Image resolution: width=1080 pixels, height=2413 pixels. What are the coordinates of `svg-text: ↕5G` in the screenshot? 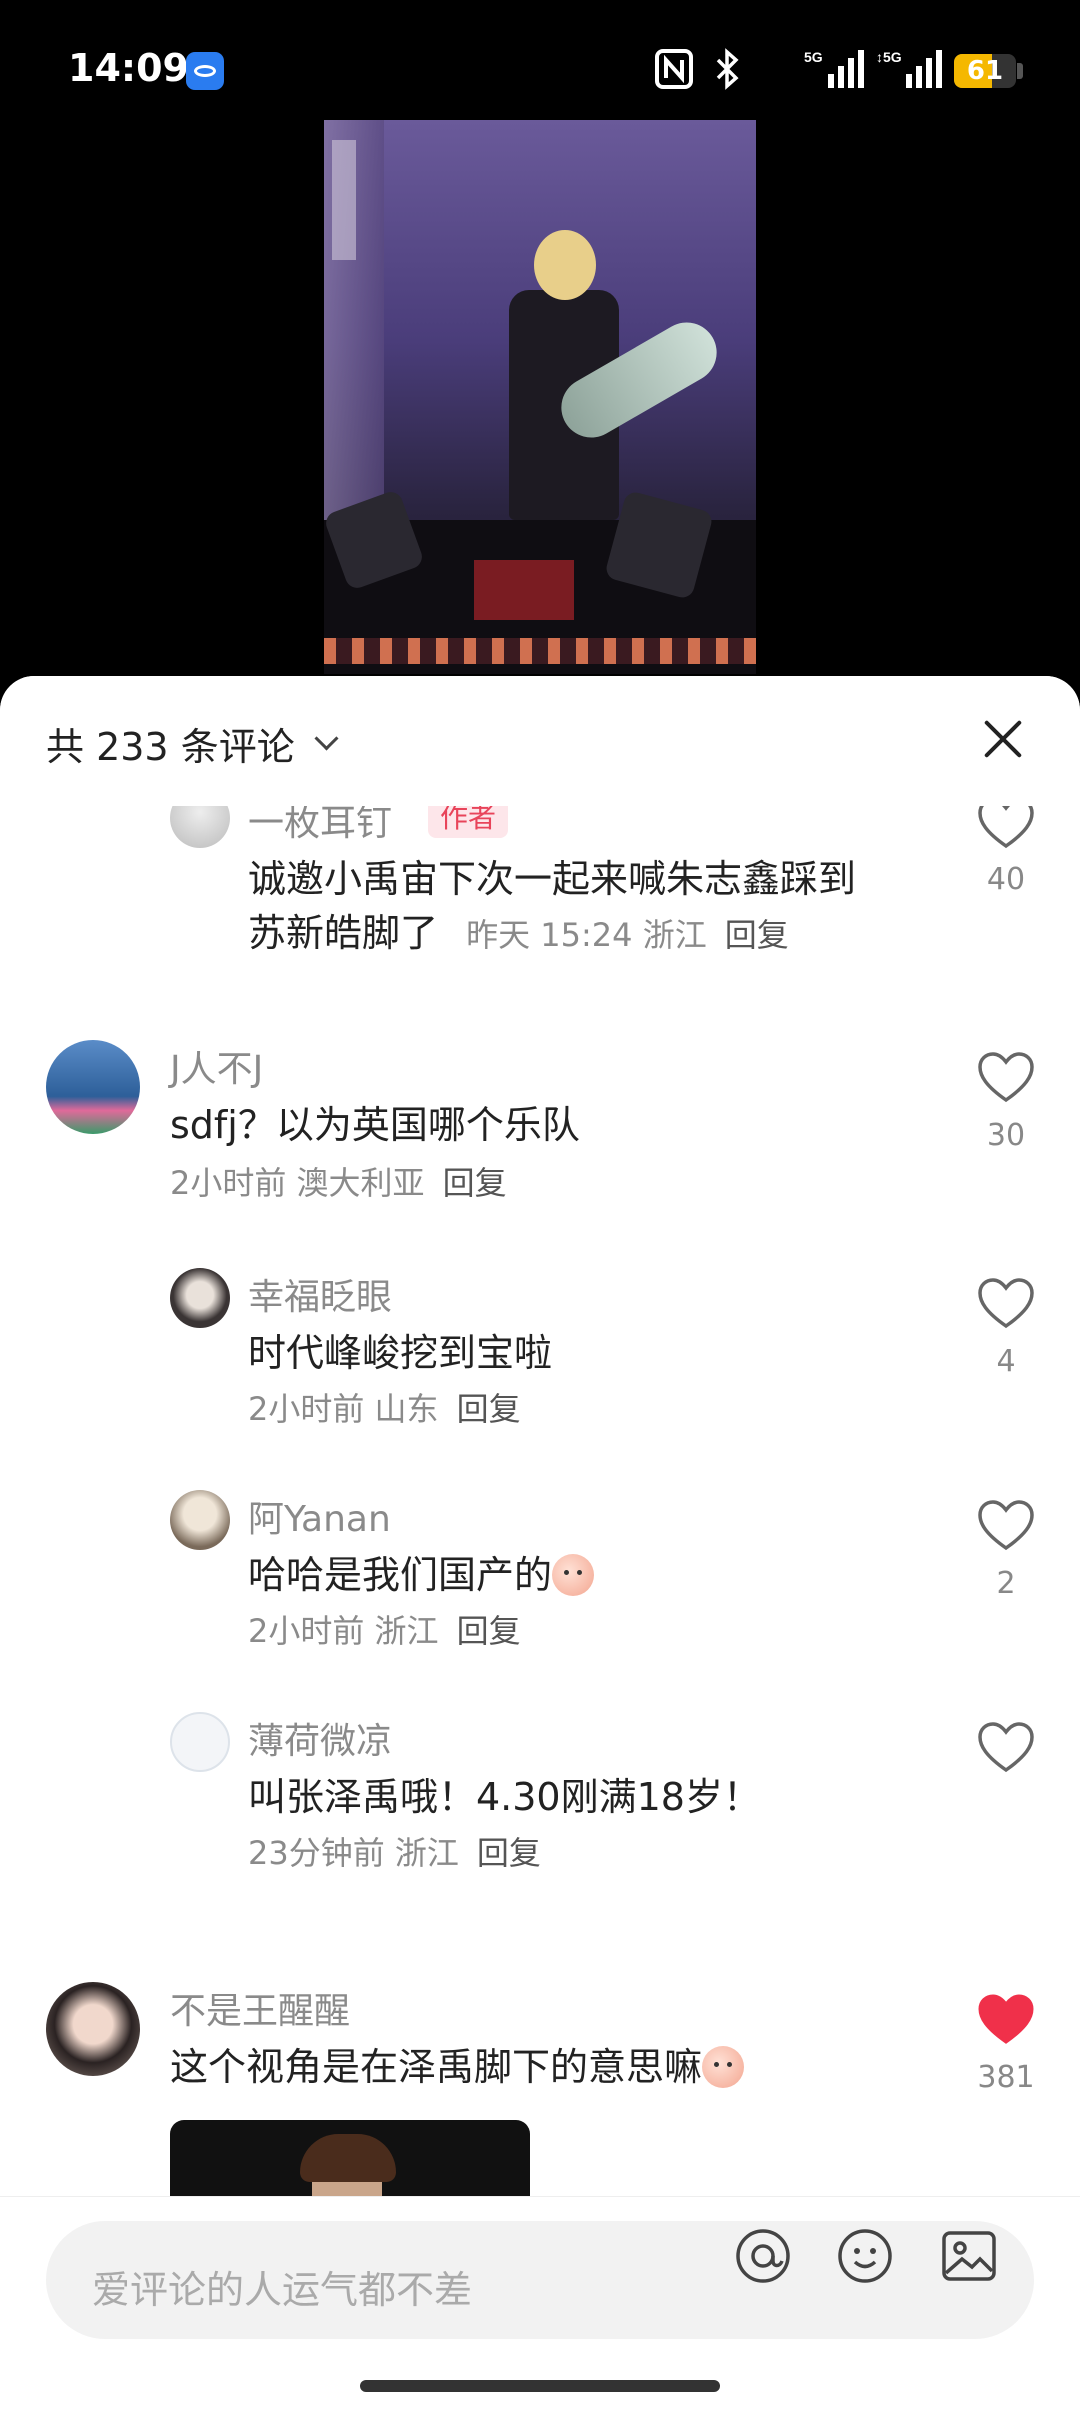 It's located at (889, 57).